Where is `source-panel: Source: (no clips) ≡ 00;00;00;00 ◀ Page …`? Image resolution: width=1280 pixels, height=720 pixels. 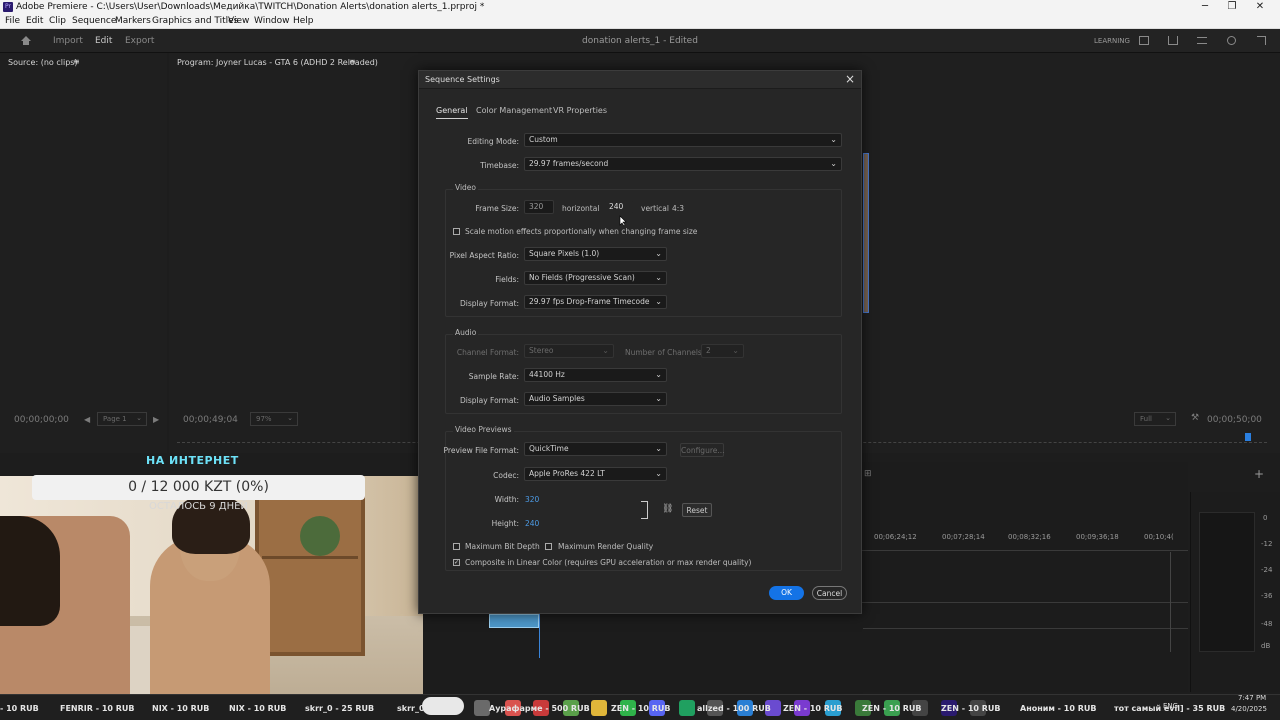 source-panel: Source: (no clips) ≡ 00;00;00;00 ◀ Page … is located at coordinates (83, 253).